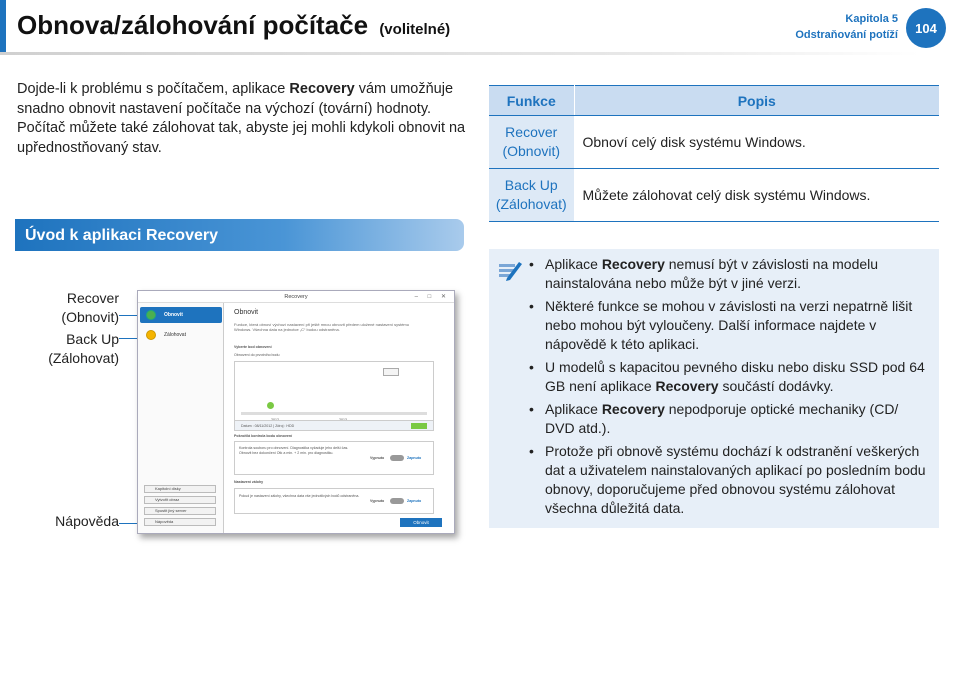 This screenshot has width=954, height=677. I want to click on intro-bold: Recovery, so click(322, 89).